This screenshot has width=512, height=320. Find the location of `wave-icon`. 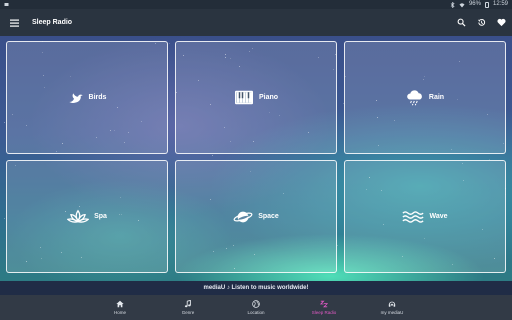

wave-icon is located at coordinates (413, 217).